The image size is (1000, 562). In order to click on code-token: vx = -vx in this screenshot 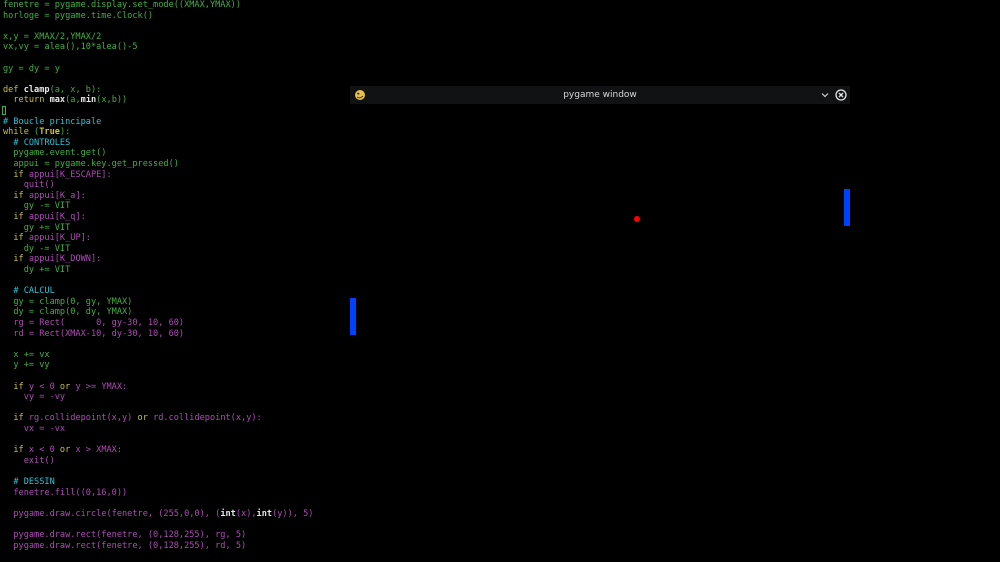, I will do `click(34, 429)`.